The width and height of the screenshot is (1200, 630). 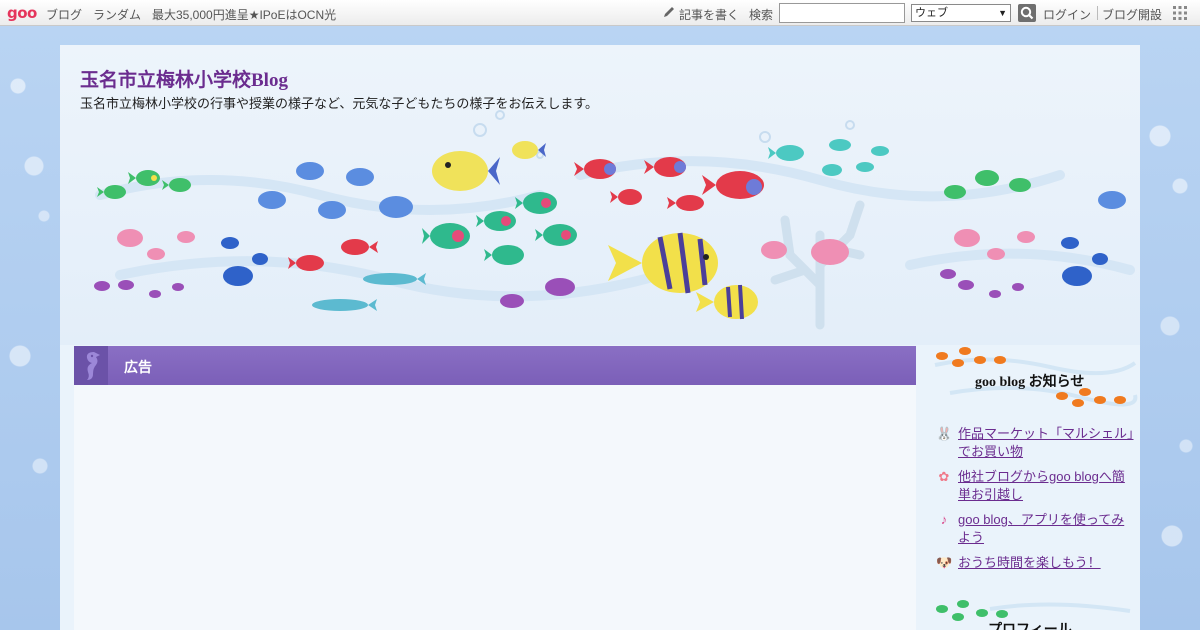 I want to click on seahorse-box, so click(x=91, y=365).